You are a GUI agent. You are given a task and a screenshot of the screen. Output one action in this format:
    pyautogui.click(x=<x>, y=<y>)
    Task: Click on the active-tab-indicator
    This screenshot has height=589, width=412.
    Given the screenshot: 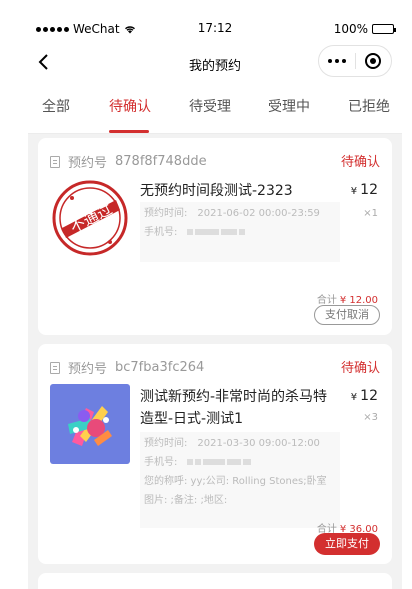 What is the action you would take?
    pyautogui.click(x=129, y=131)
    